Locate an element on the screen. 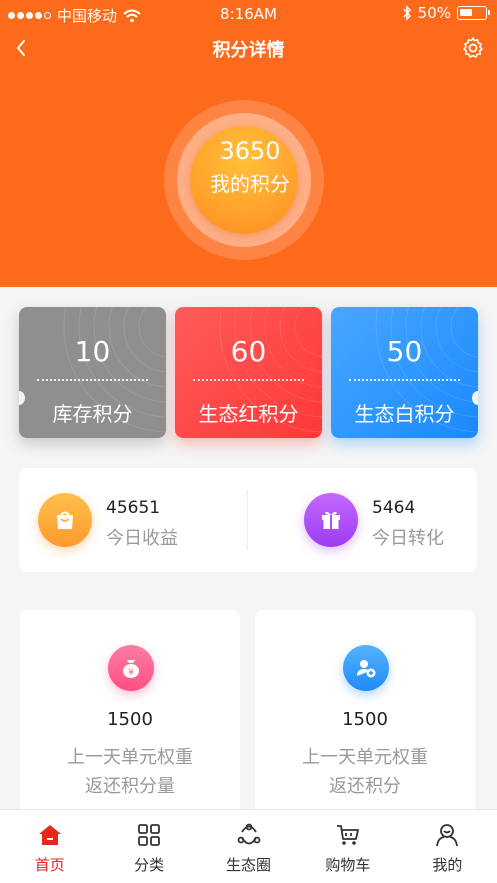  bluetooth-icon is located at coordinates (407, 13).